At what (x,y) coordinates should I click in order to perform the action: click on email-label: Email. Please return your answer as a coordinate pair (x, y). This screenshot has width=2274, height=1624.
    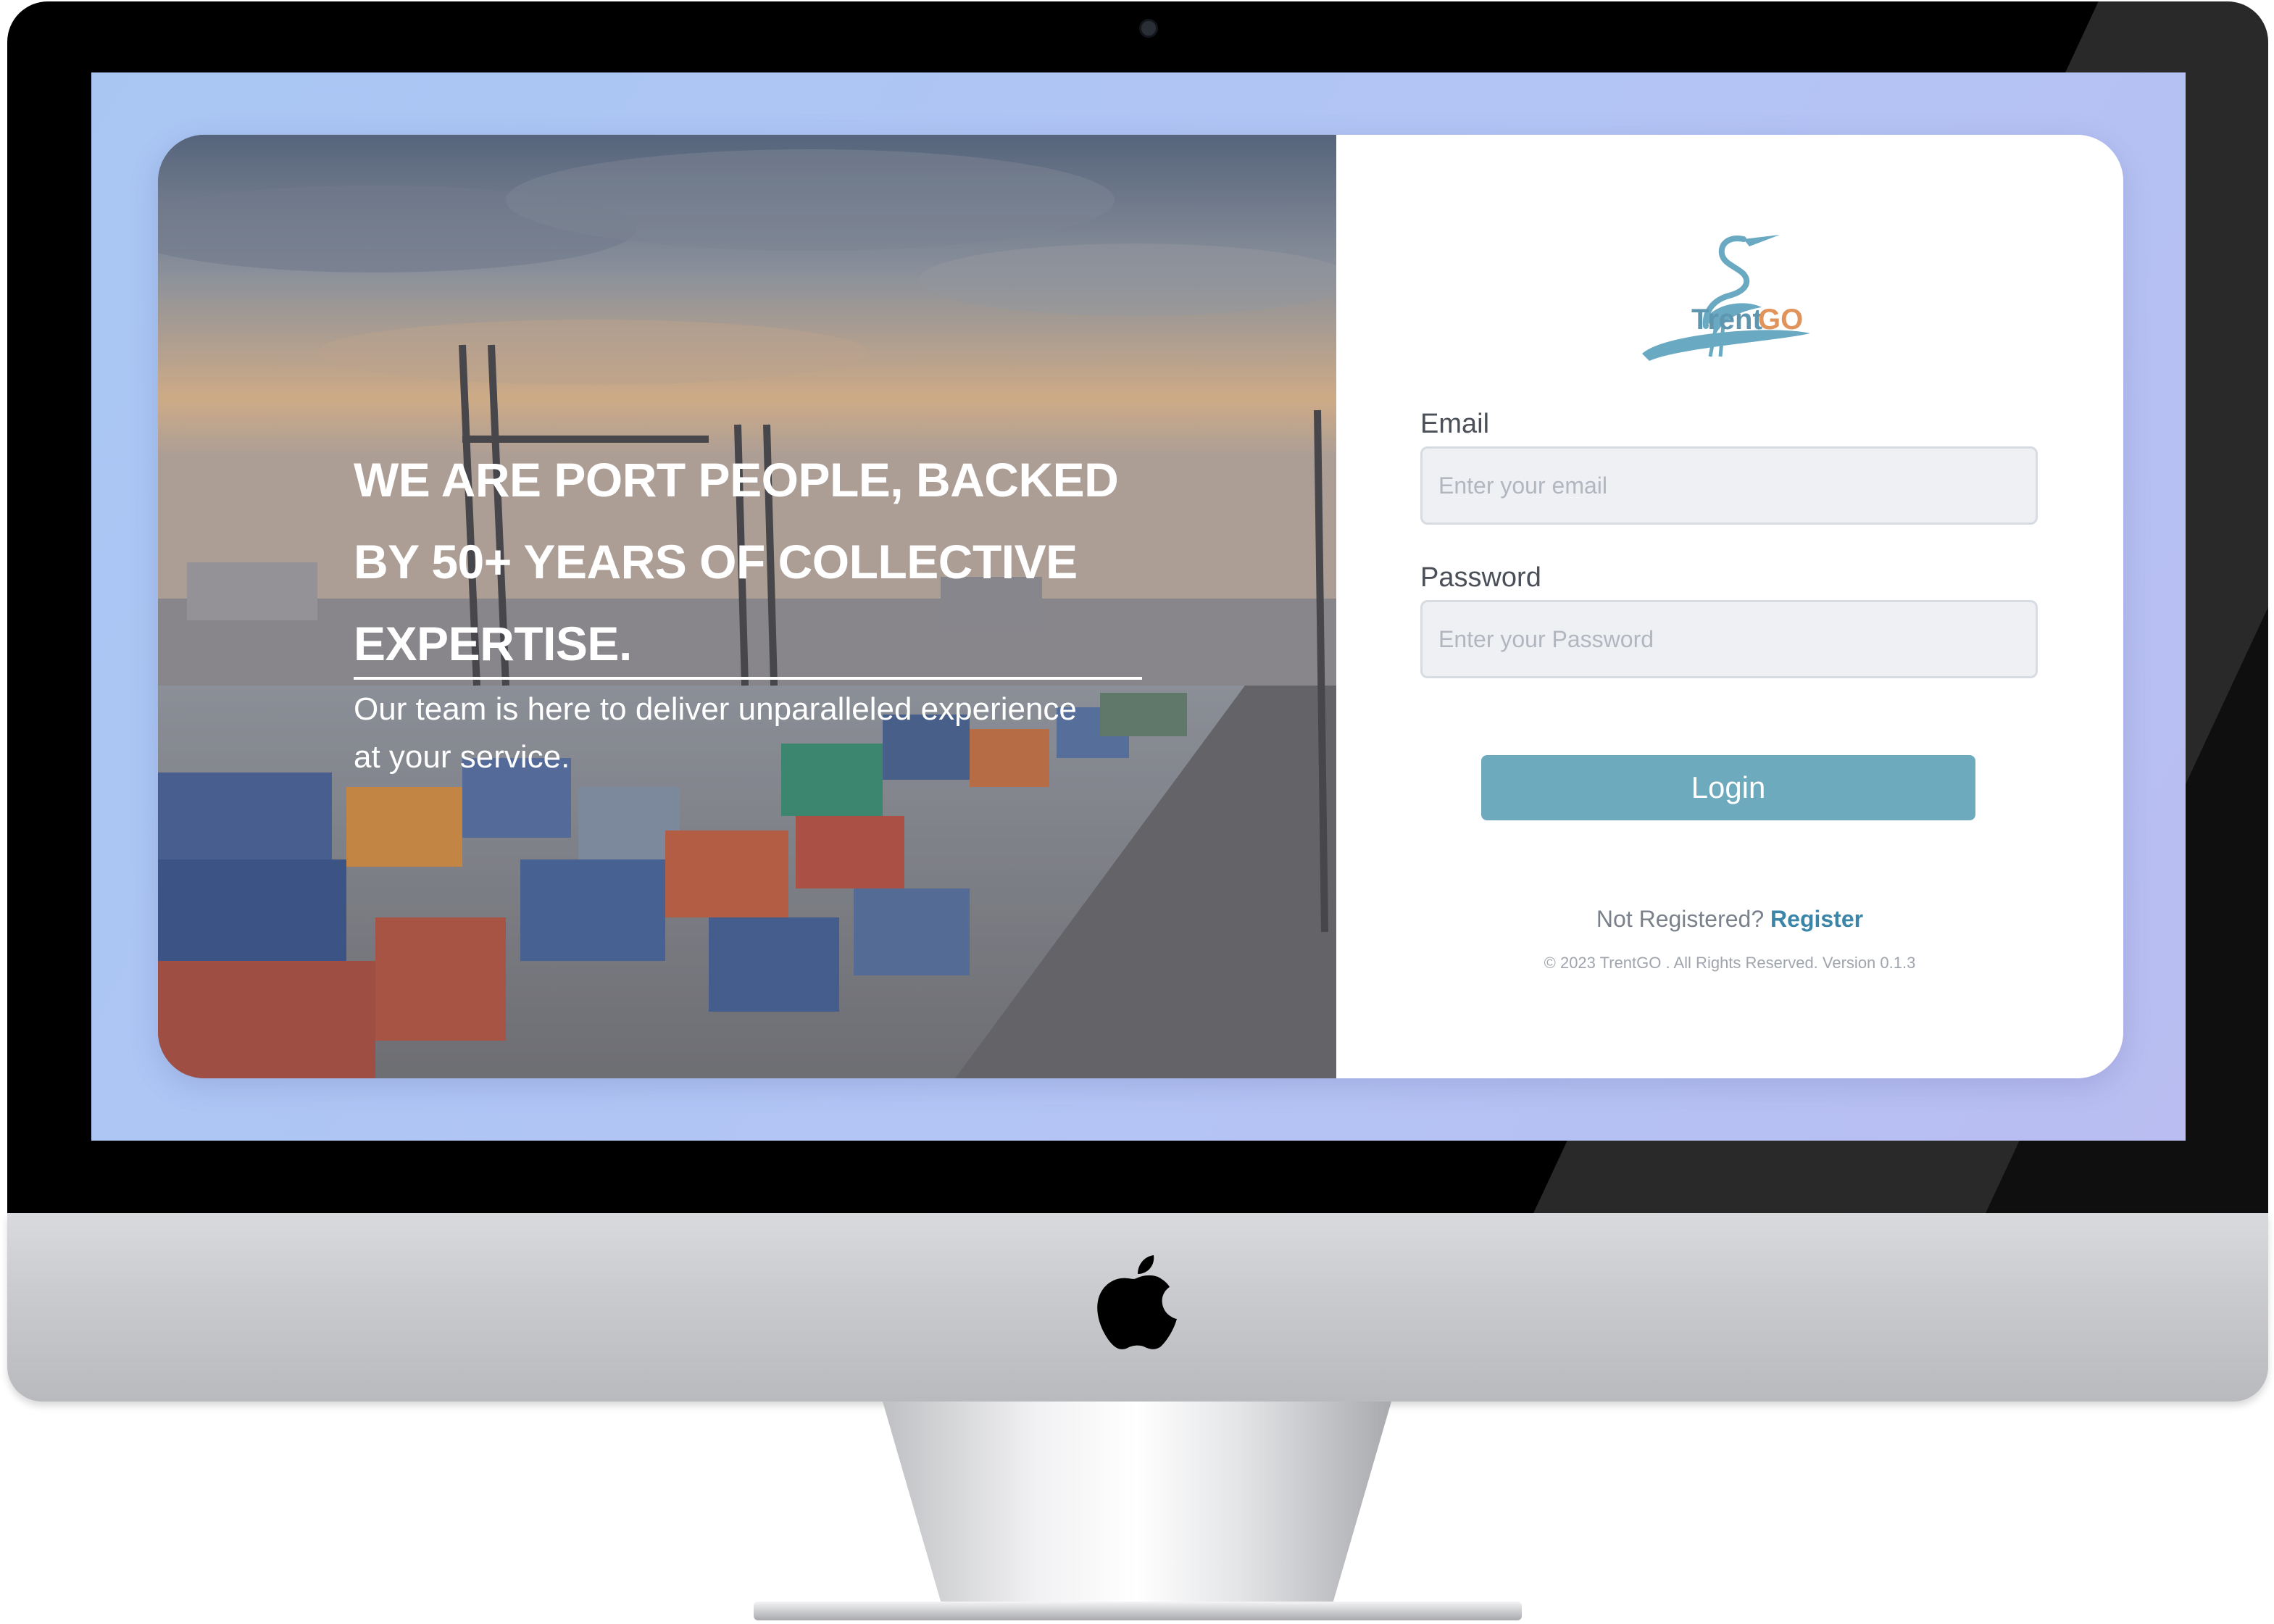
    Looking at the image, I should click on (1455, 424).